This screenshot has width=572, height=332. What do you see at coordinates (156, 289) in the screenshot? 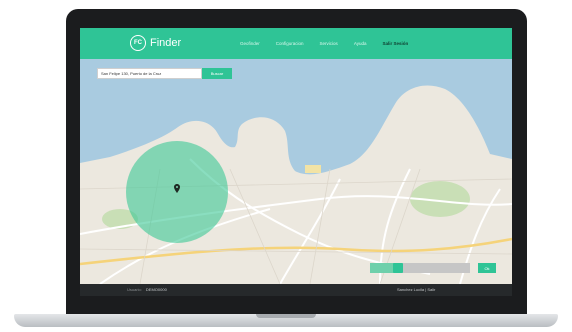
I see `footer-user-id: DEMO0000` at bounding box center [156, 289].